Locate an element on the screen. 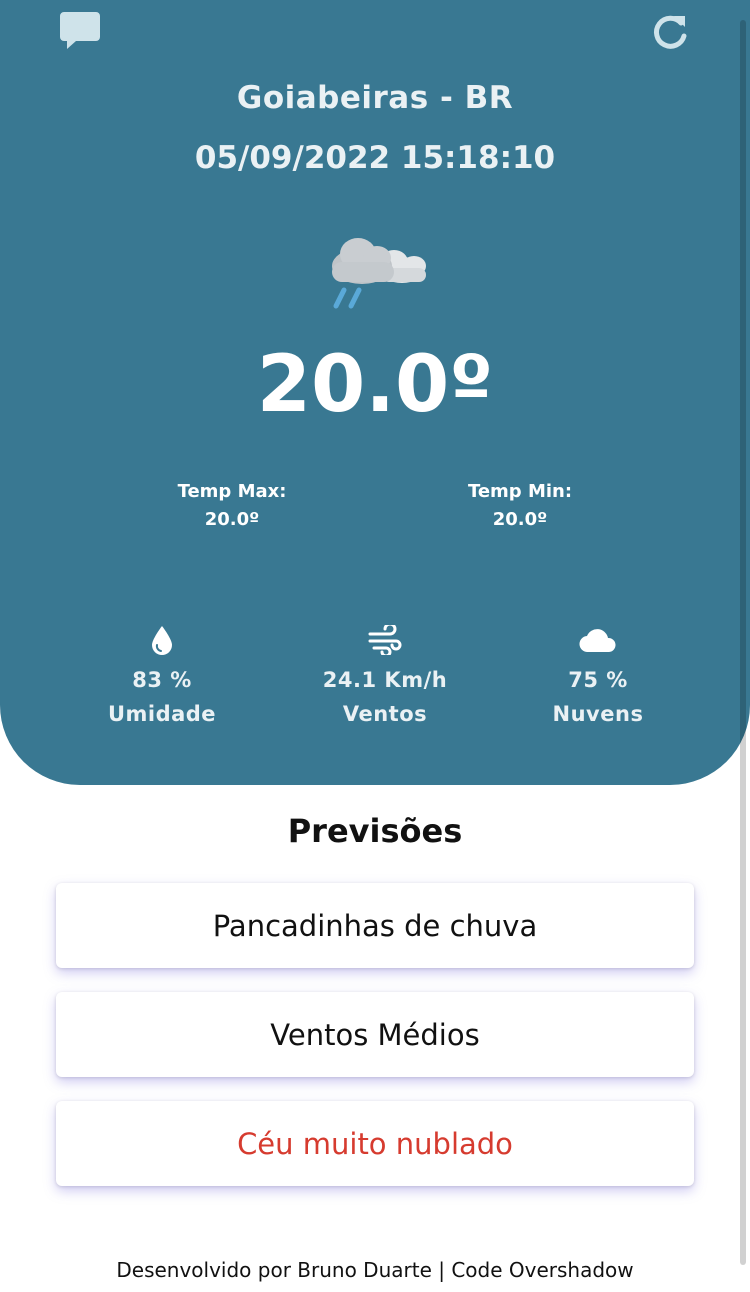 This screenshot has width=750, height=1292. forecast-card-clouds: Céu muito nublado is located at coordinates (375, 1143).